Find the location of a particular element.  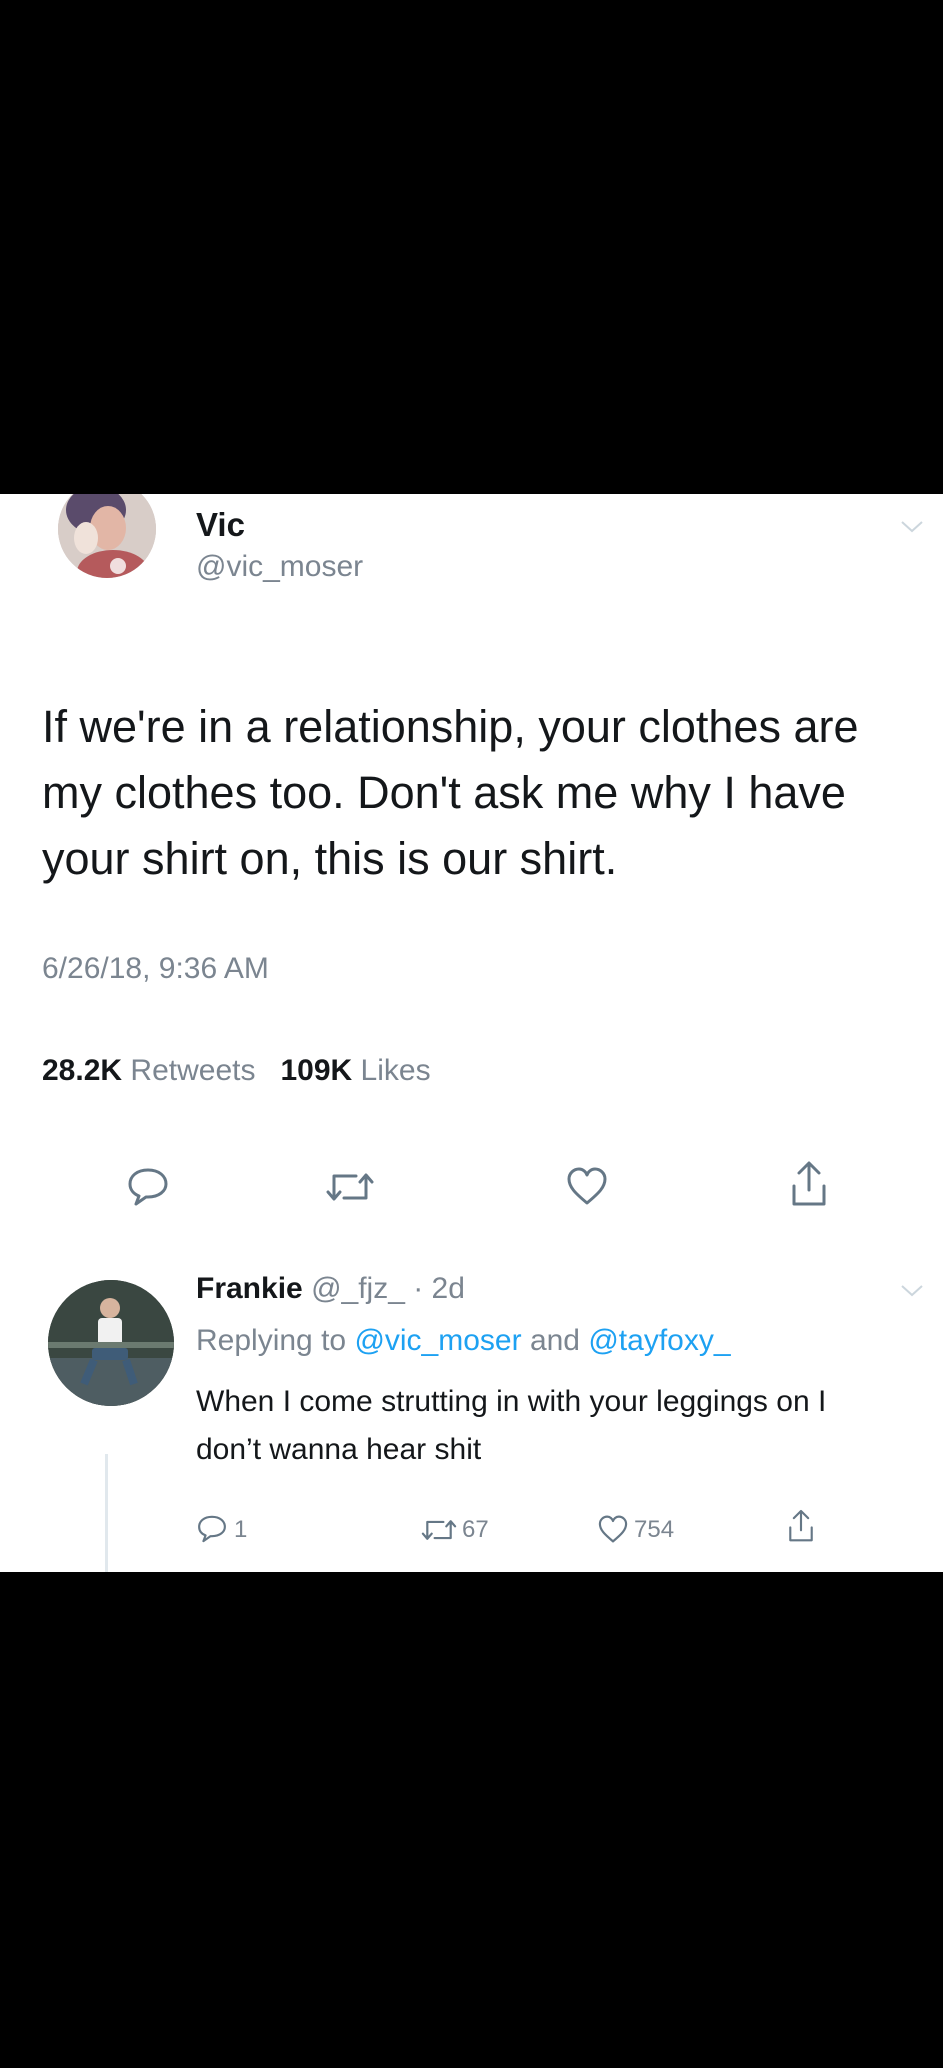

author-handle: @vic_moser is located at coordinates (279, 567).